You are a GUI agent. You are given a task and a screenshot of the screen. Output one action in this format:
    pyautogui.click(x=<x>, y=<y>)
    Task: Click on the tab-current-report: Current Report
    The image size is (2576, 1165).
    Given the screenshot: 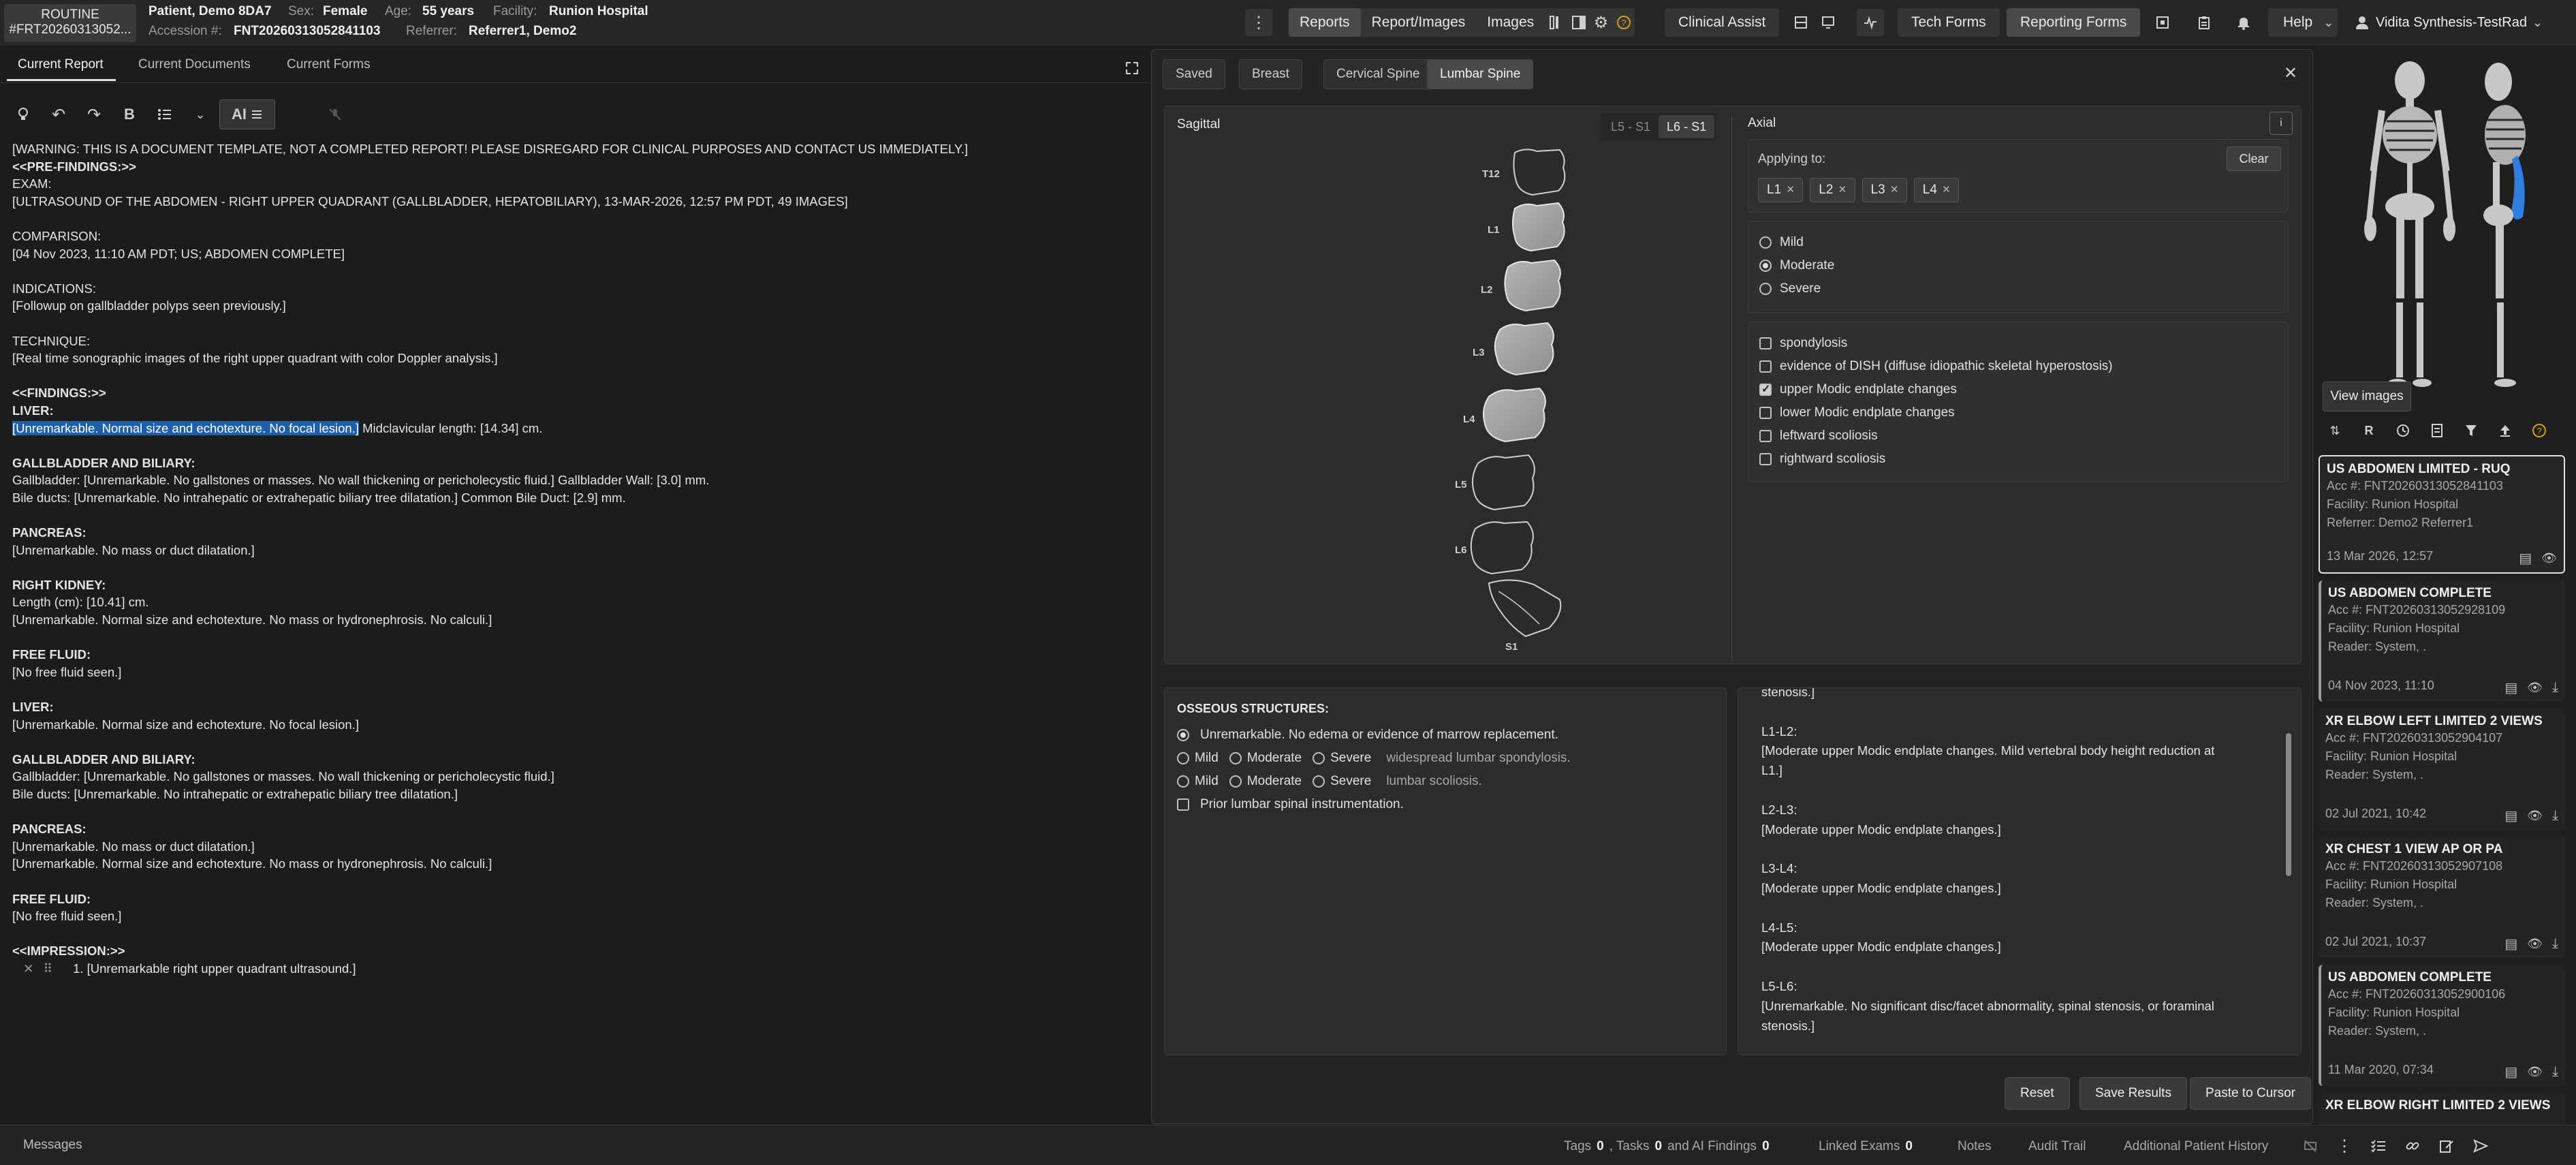 What is the action you would take?
    pyautogui.click(x=61, y=64)
    